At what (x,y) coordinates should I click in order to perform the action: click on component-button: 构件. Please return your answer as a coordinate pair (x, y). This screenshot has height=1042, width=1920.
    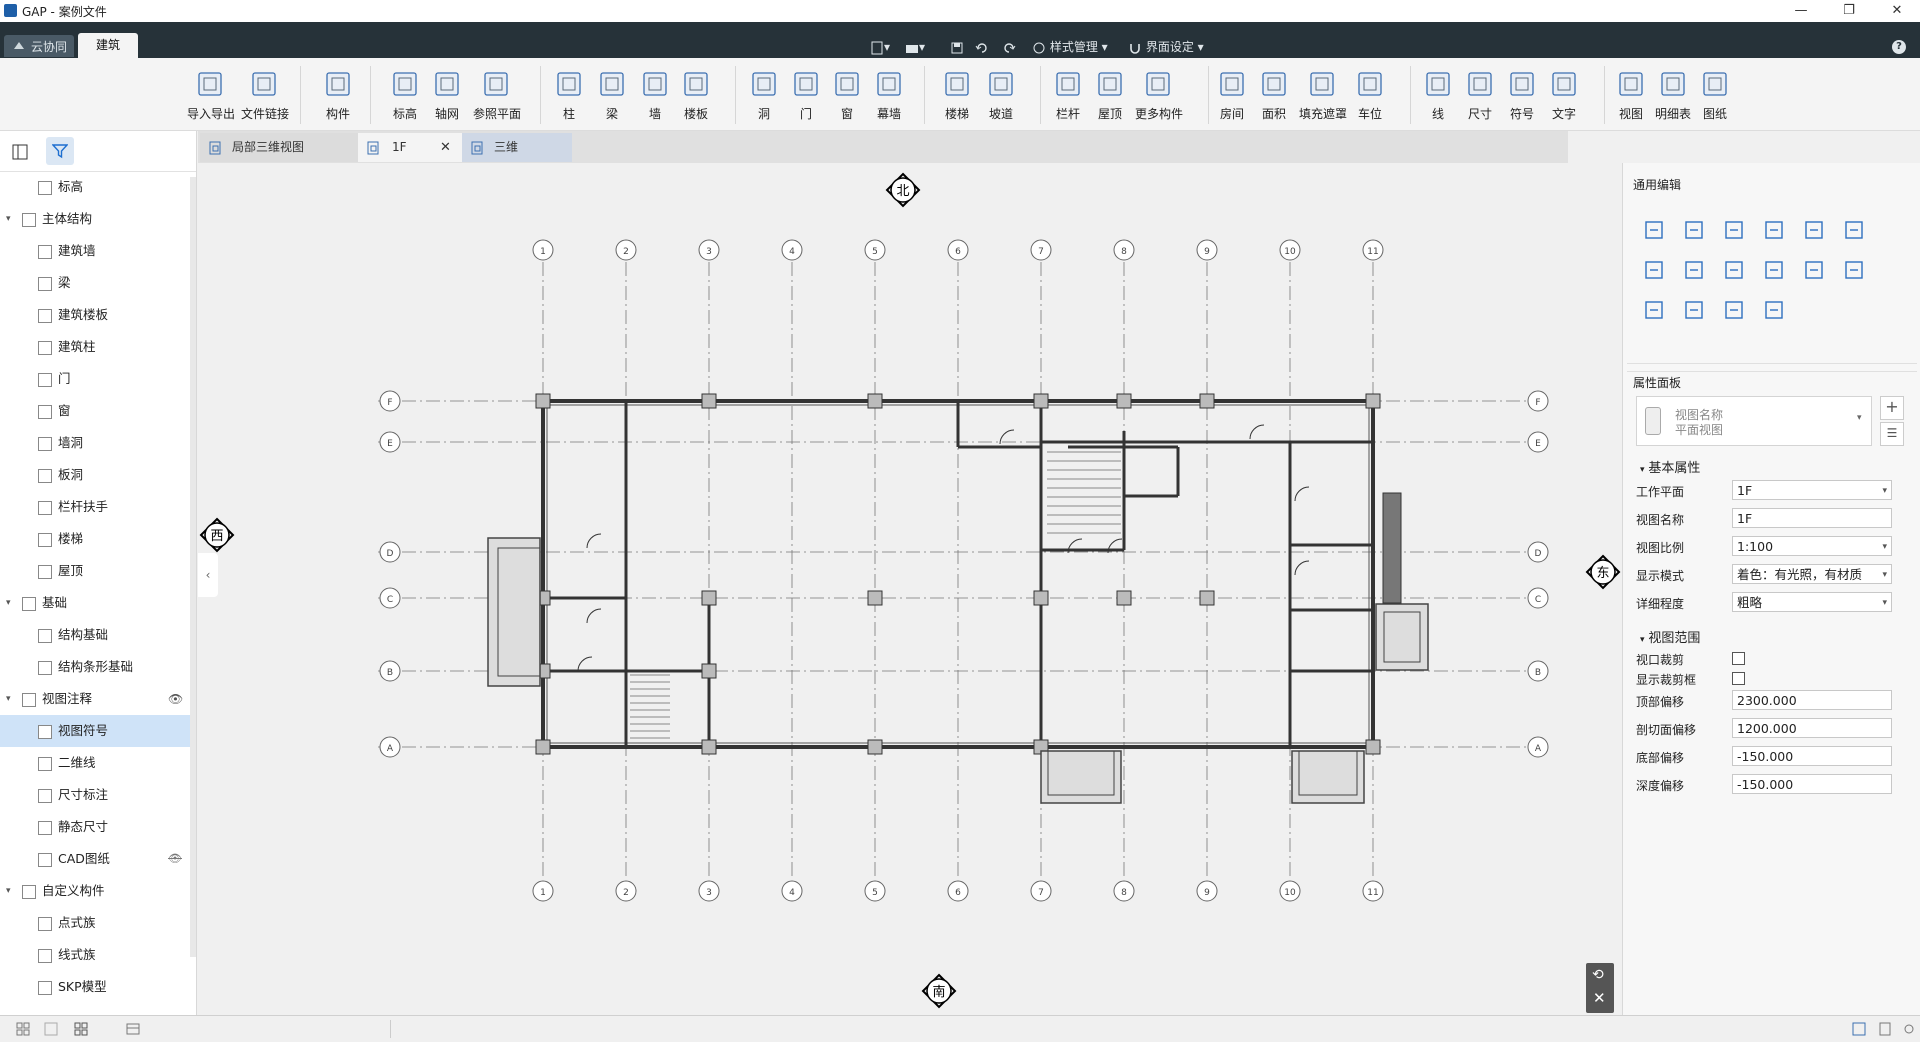
    Looking at the image, I should click on (338, 95).